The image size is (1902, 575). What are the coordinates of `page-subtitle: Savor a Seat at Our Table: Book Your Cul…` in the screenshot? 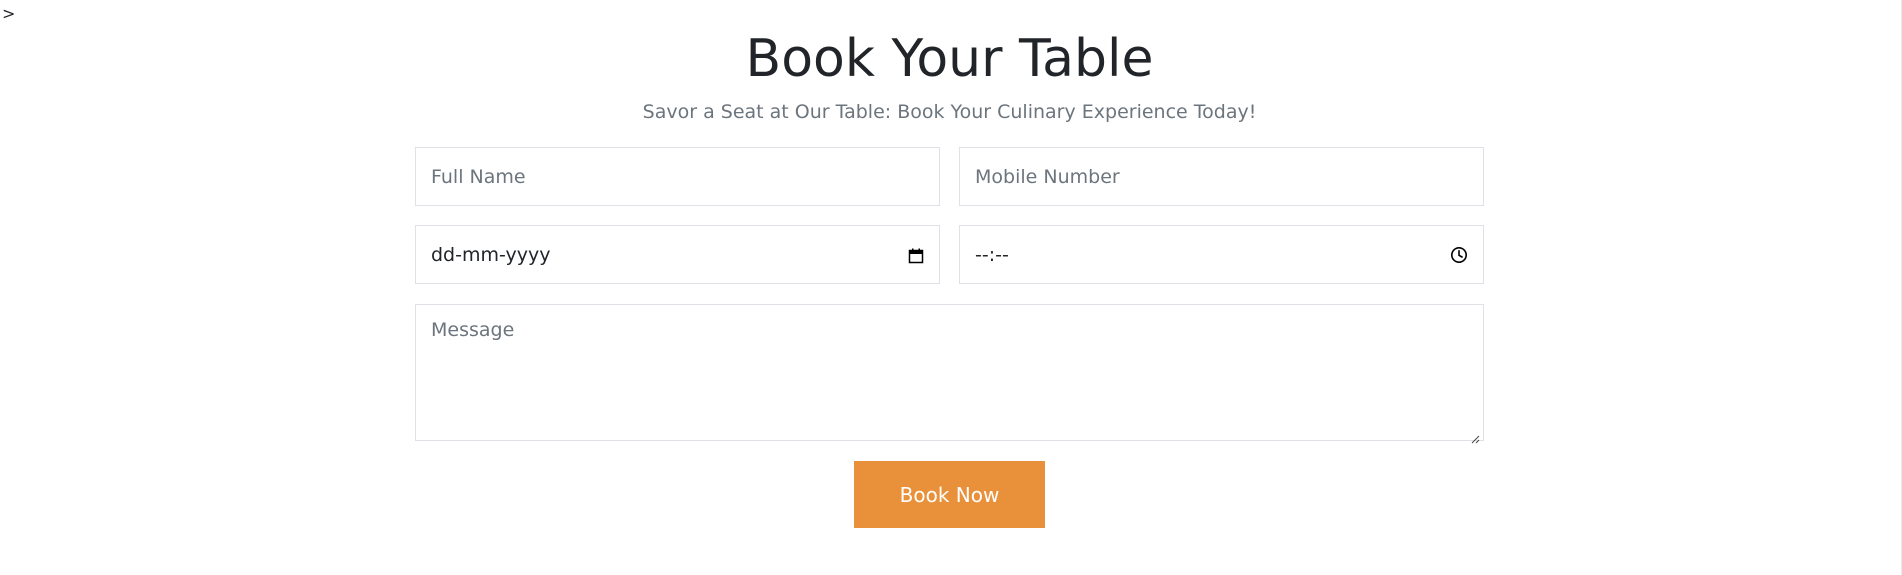 It's located at (949, 112).